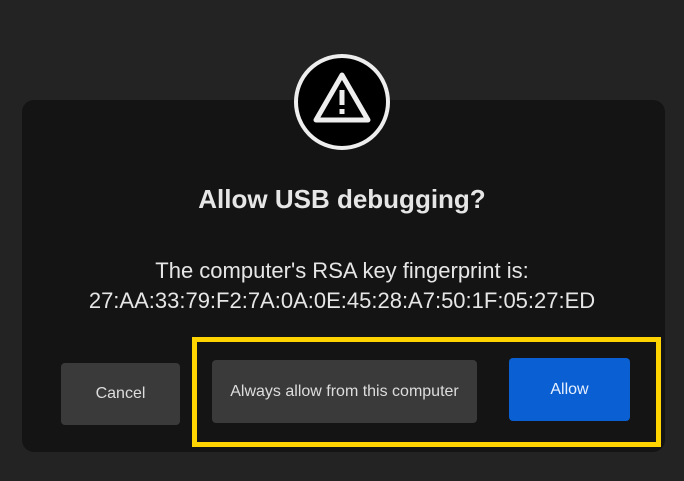 Image resolution: width=684 pixels, height=481 pixels. What do you see at coordinates (569, 389) in the screenshot?
I see `allow-button: Allow` at bounding box center [569, 389].